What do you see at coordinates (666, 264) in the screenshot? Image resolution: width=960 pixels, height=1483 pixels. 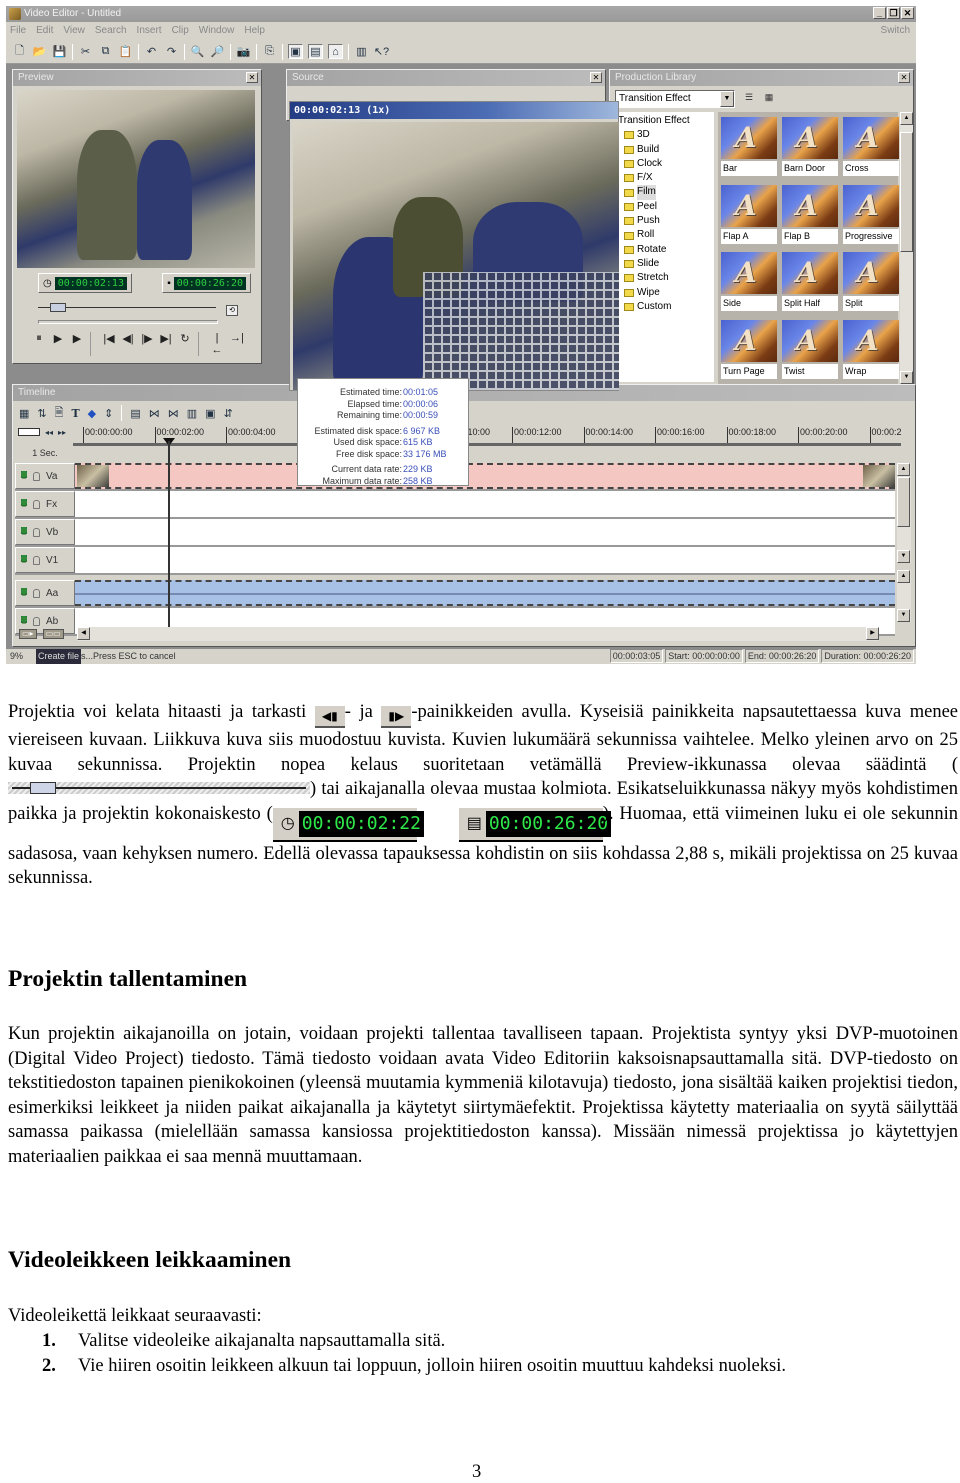 I see `tree-folder: Slide` at bounding box center [666, 264].